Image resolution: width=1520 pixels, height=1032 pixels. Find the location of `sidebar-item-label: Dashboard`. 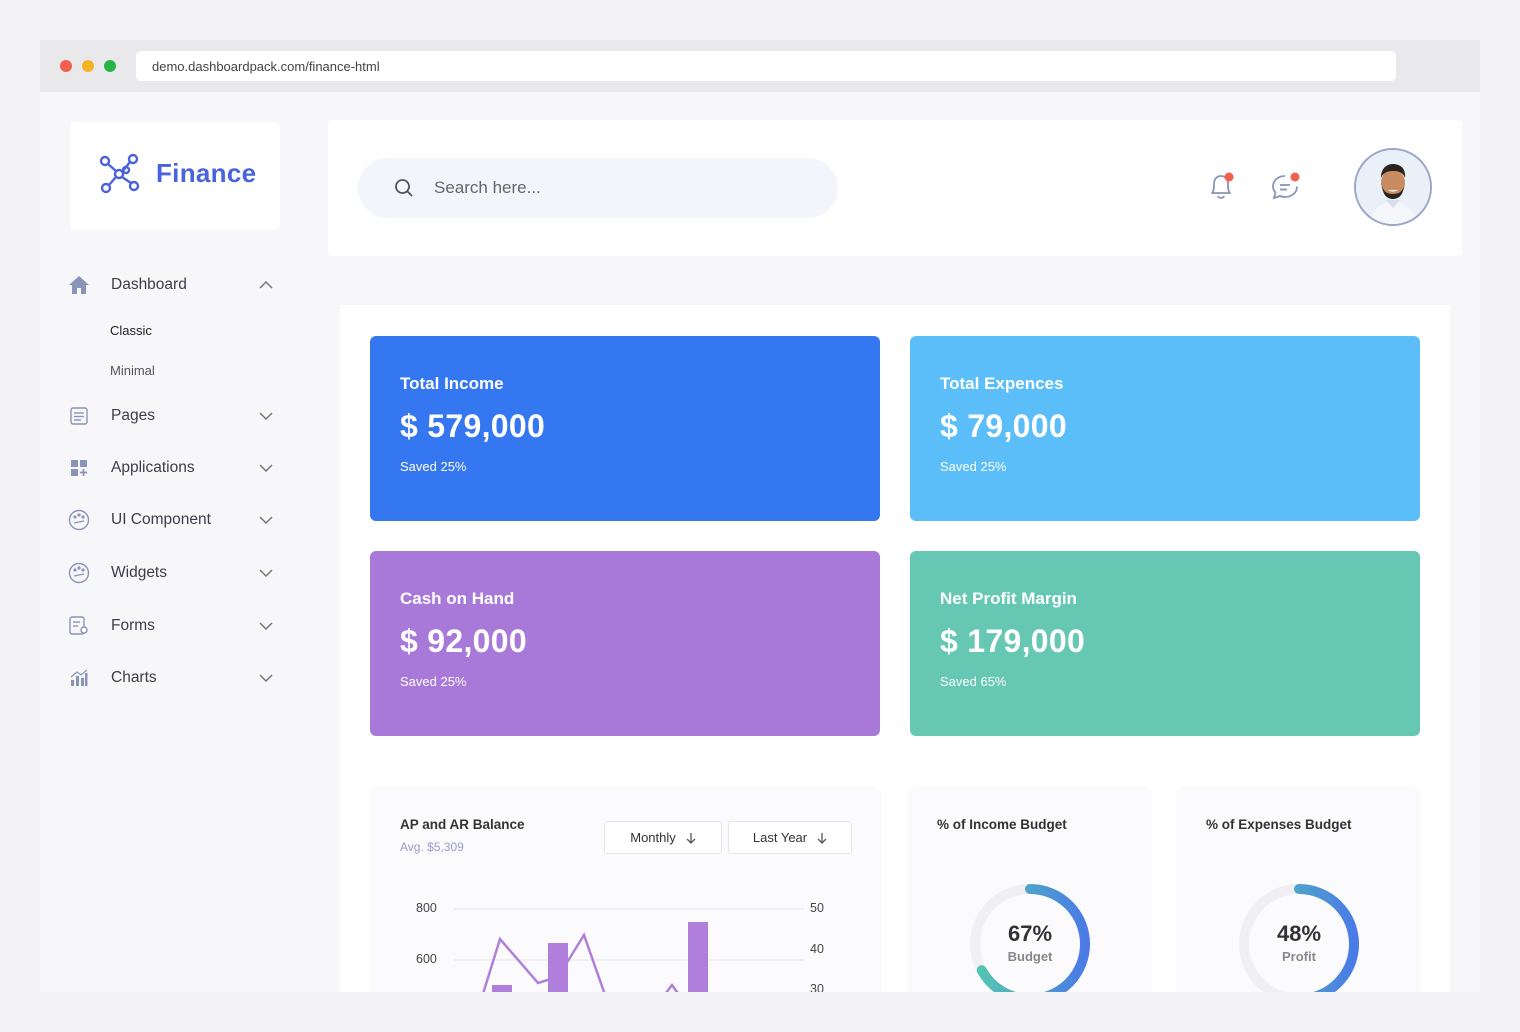

sidebar-item-label: Dashboard is located at coordinates (149, 284).